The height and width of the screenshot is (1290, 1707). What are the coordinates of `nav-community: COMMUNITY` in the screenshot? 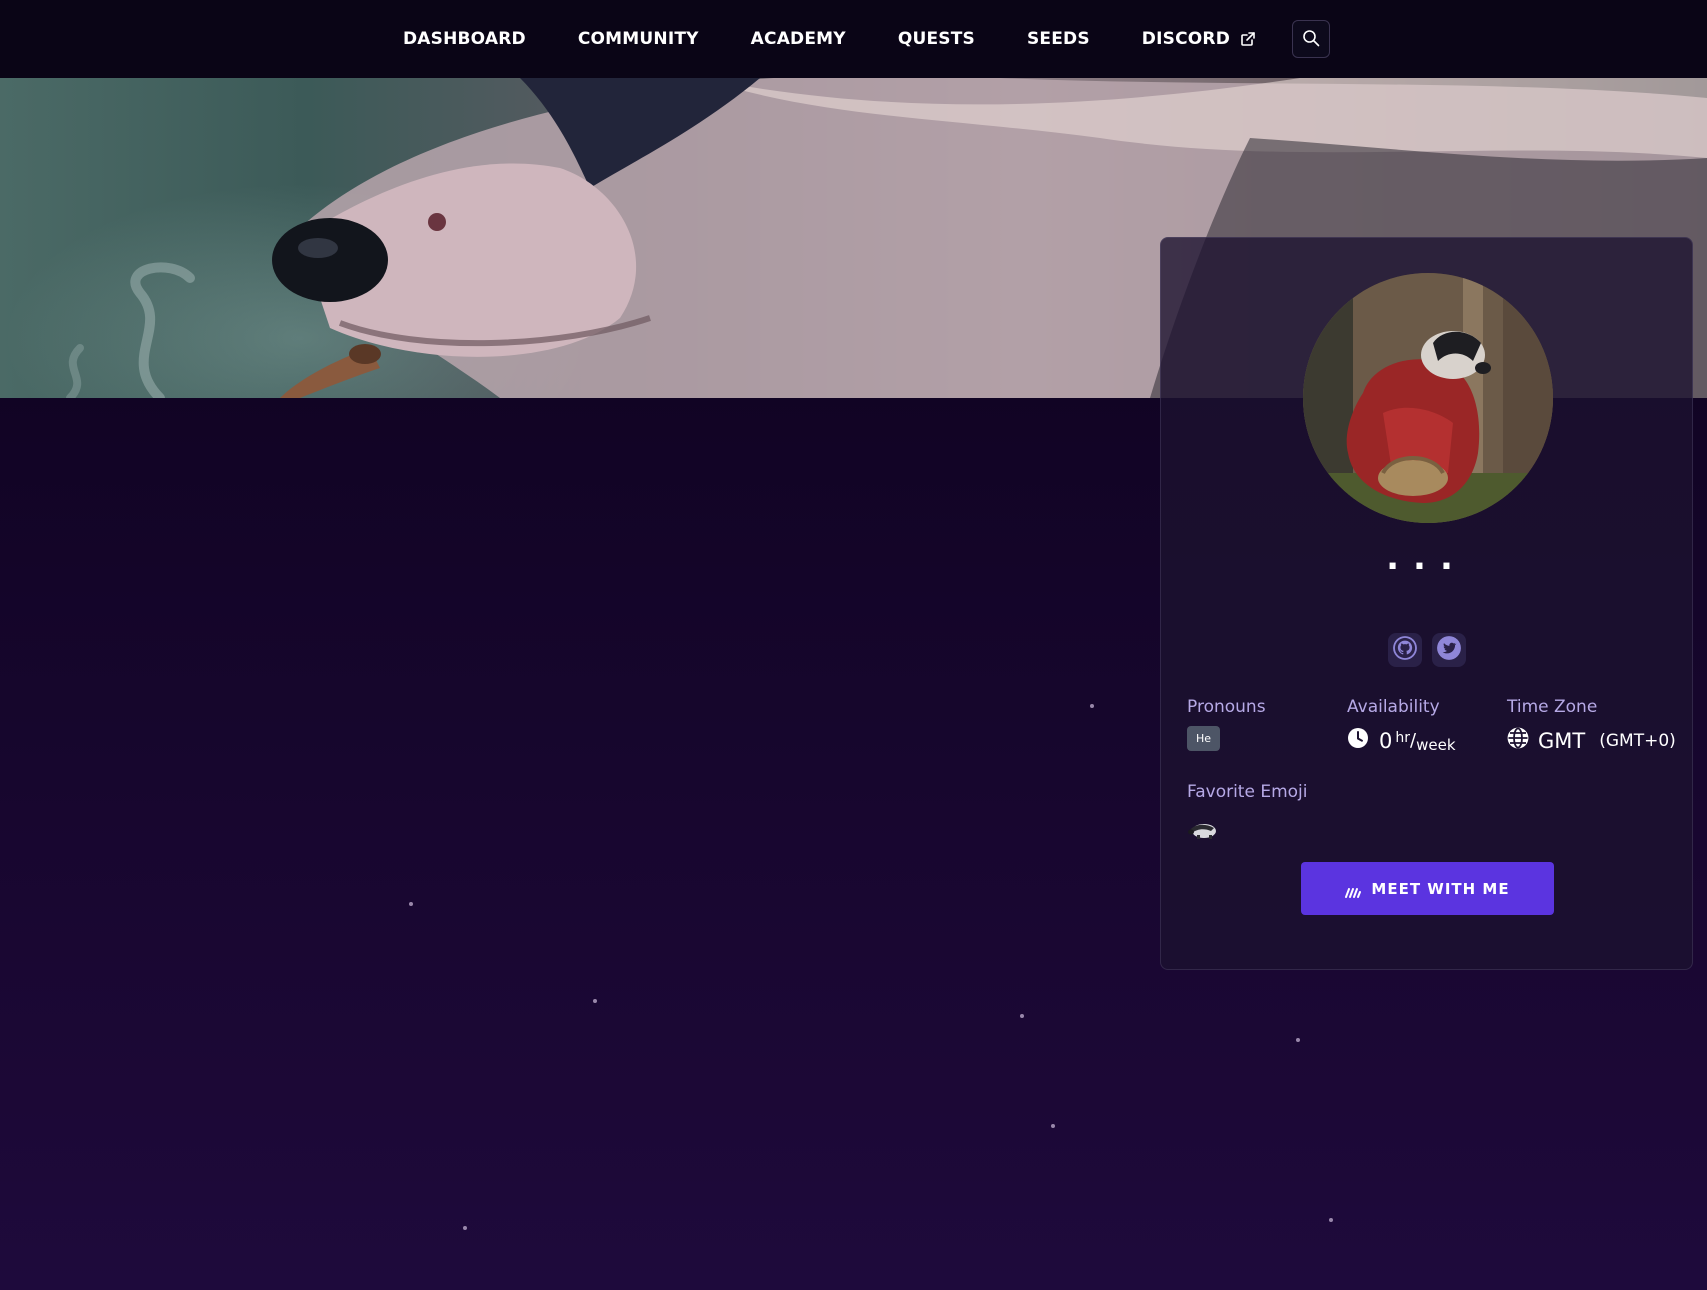 It's located at (638, 39).